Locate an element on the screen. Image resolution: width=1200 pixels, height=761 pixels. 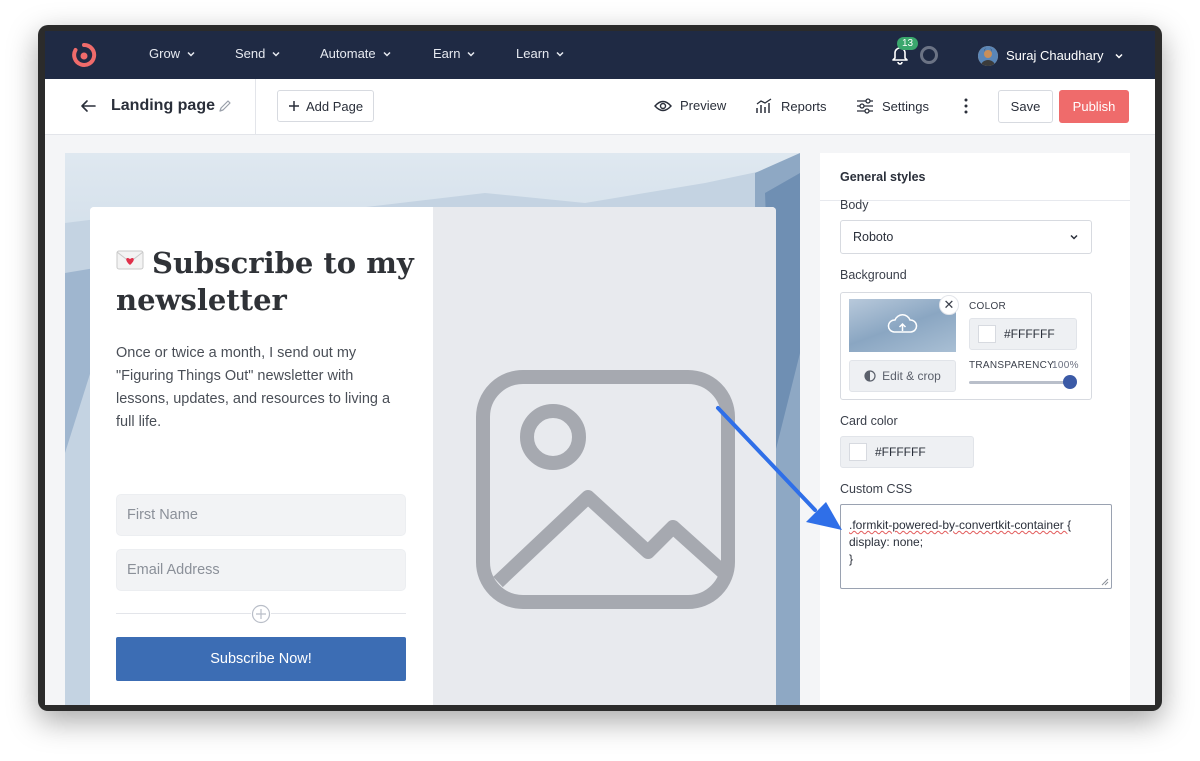
headline-text: Subscribe to my newsletter is located at coordinates (265, 281).